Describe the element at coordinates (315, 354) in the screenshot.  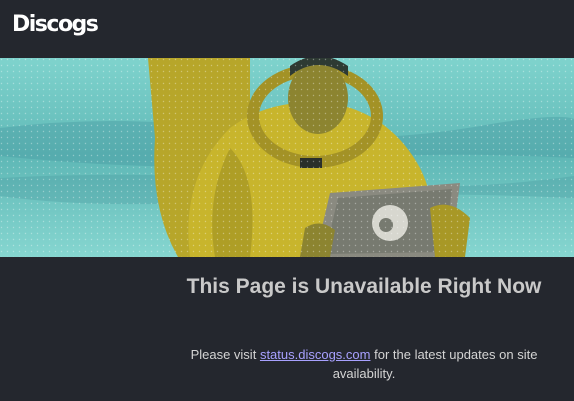
I see `status-link: status.discogs.com` at that location.